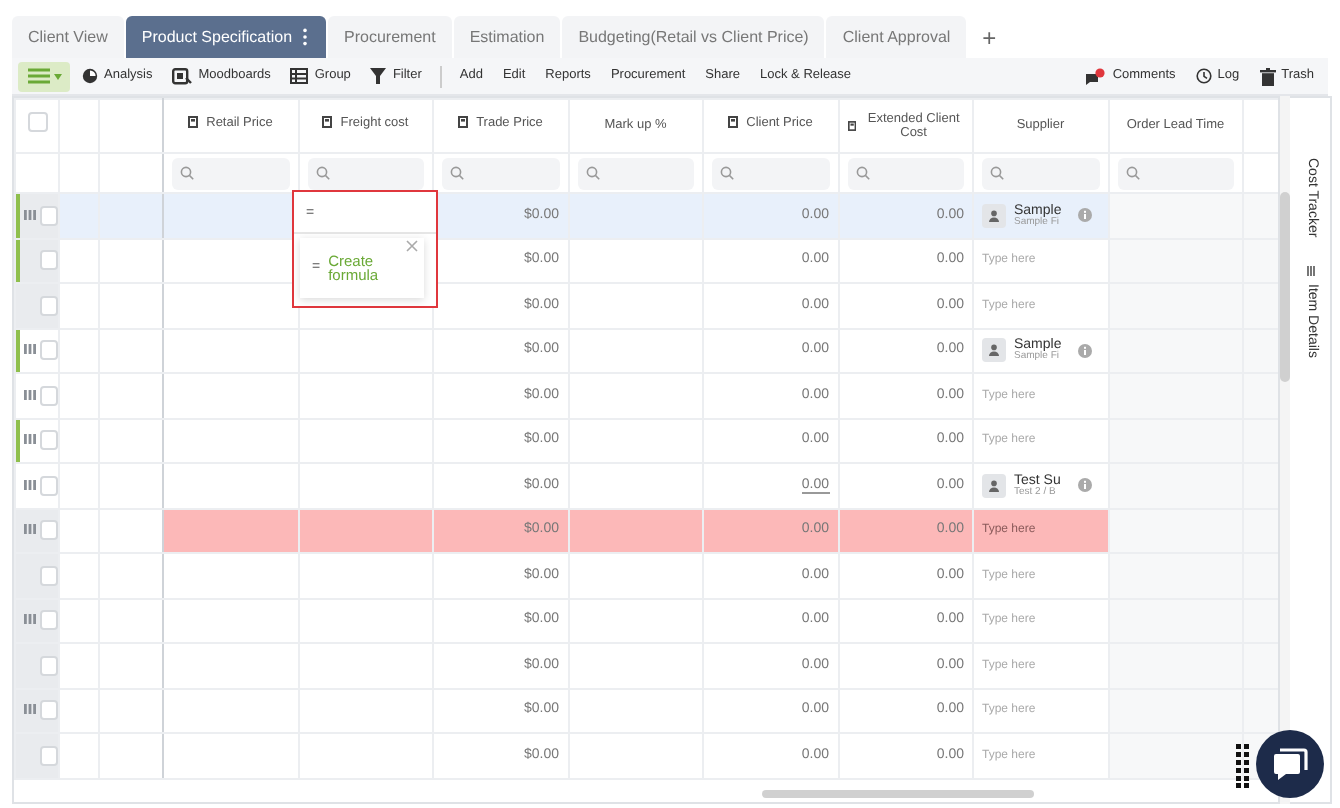  What do you see at coordinates (507, 37) in the screenshot?
I see `tab: Estimation` at bounding box center [507, 37].